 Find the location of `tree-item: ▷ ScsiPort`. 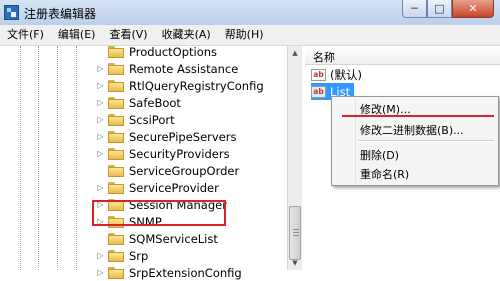

tree-item: ▷ ScsiPort is located at coordinates (135, 119).